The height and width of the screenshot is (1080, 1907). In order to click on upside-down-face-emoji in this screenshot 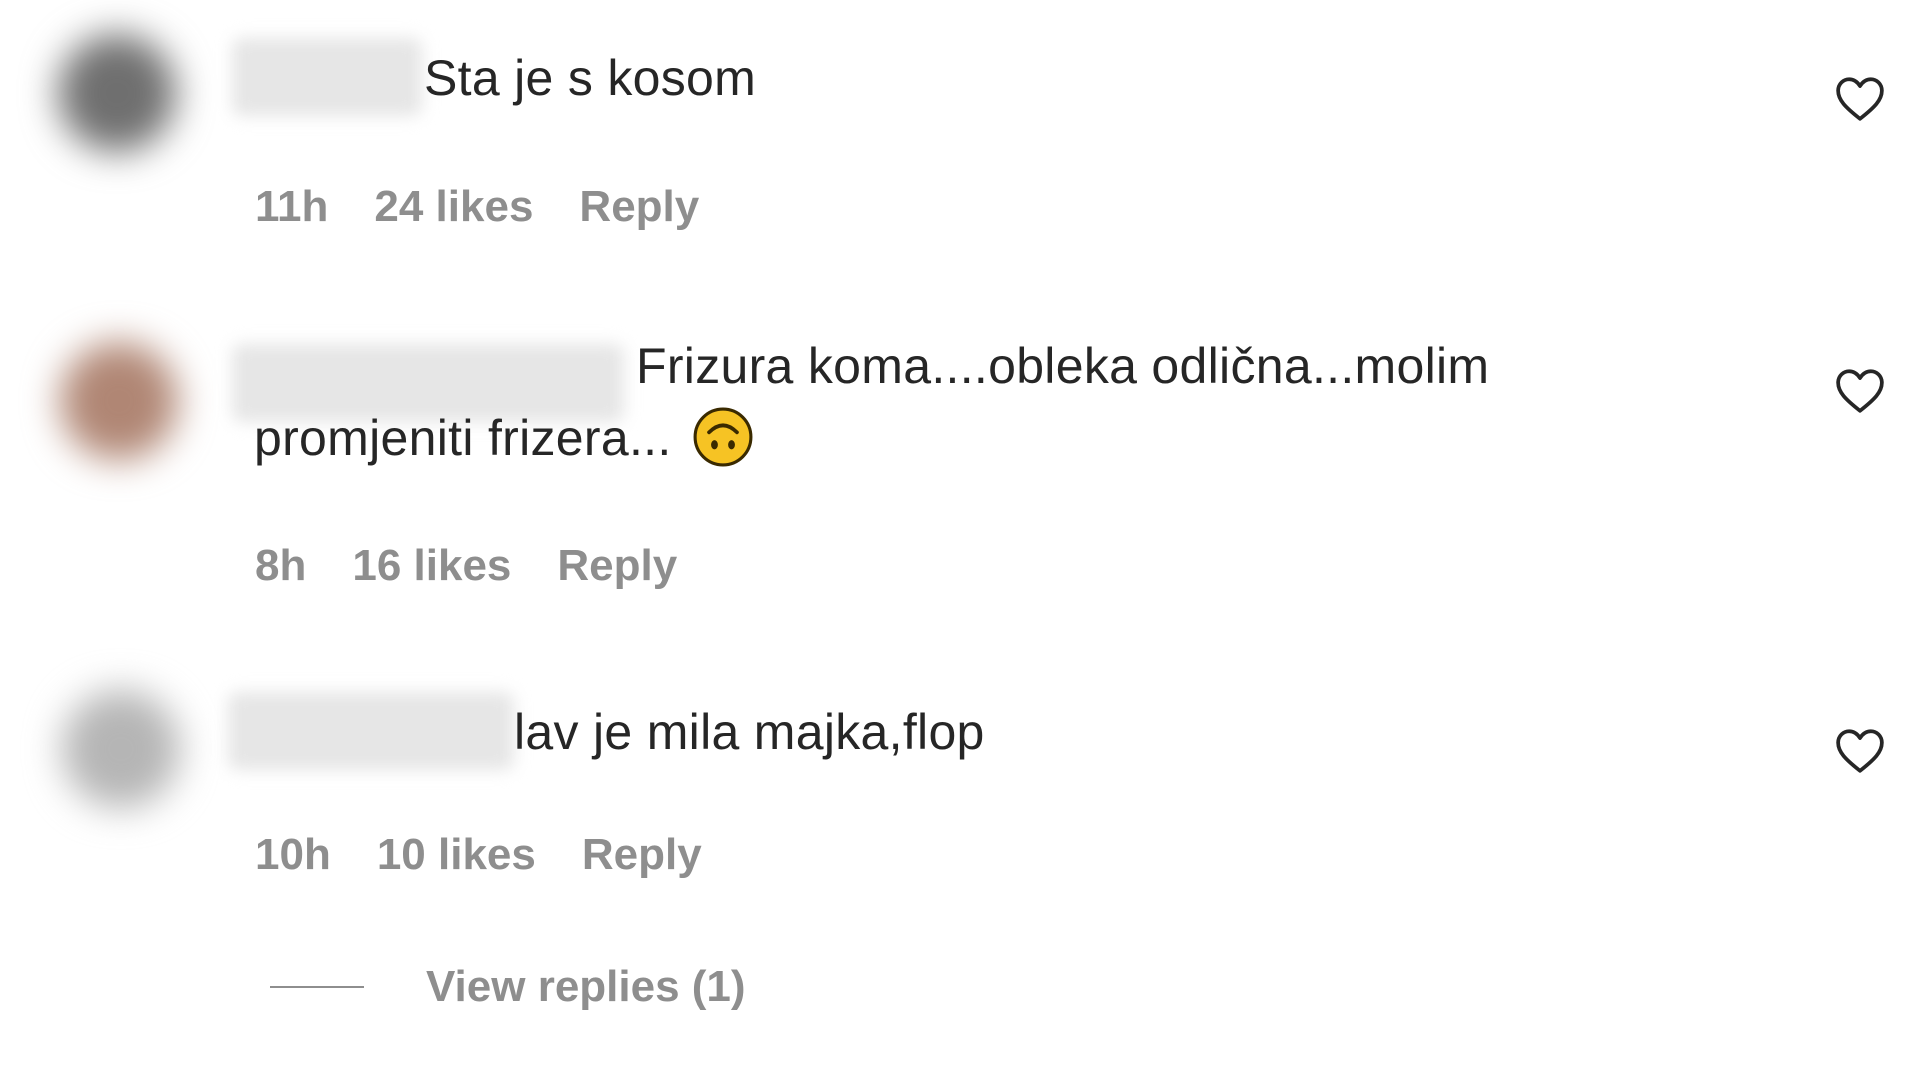, I will do `click(723, 437)`.